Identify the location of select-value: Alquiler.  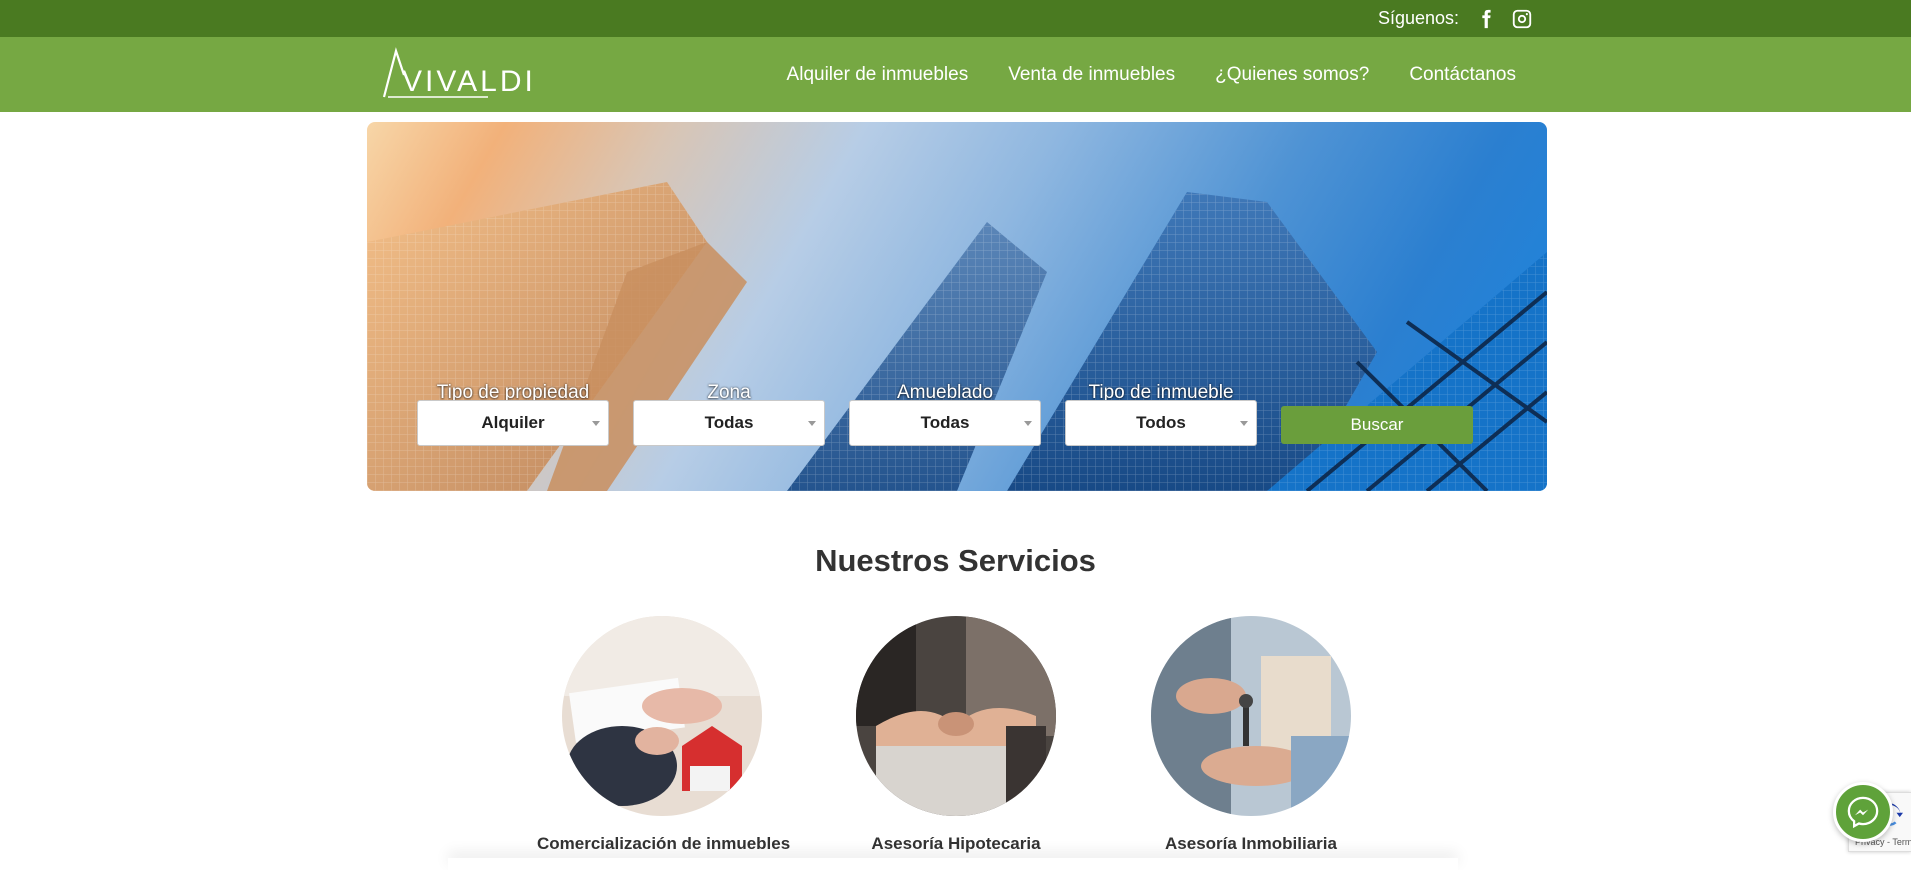
(513, 422).